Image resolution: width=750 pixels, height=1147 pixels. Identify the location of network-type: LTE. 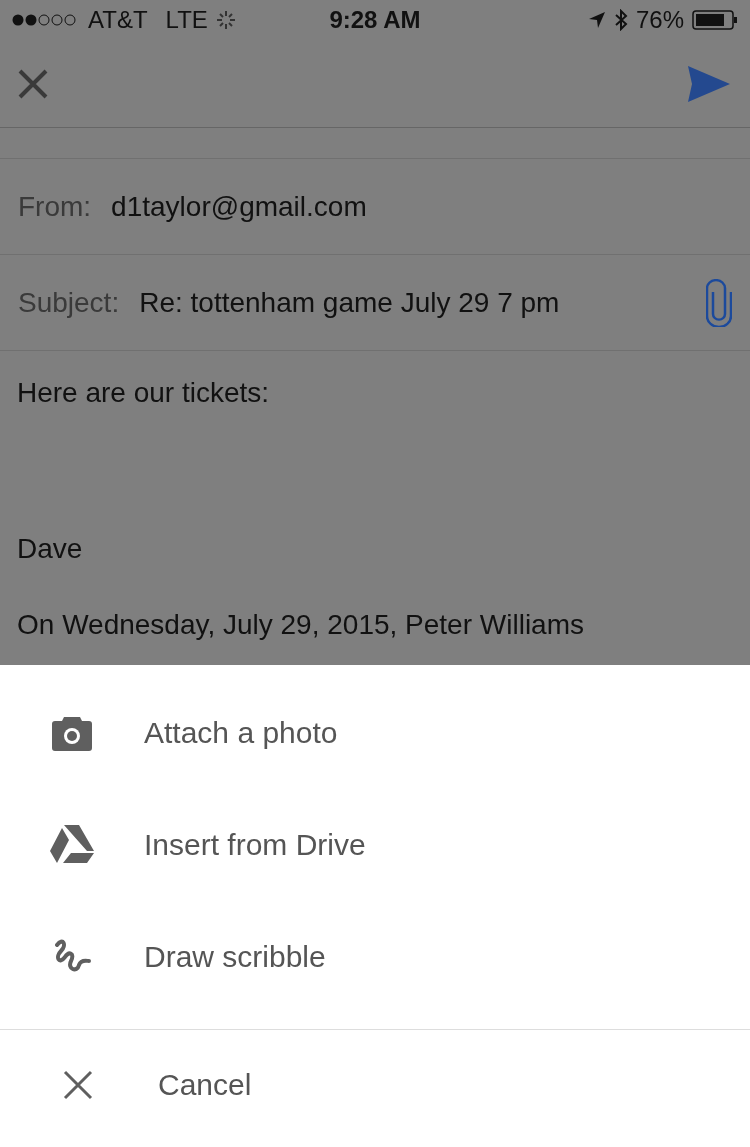
(186, 20).